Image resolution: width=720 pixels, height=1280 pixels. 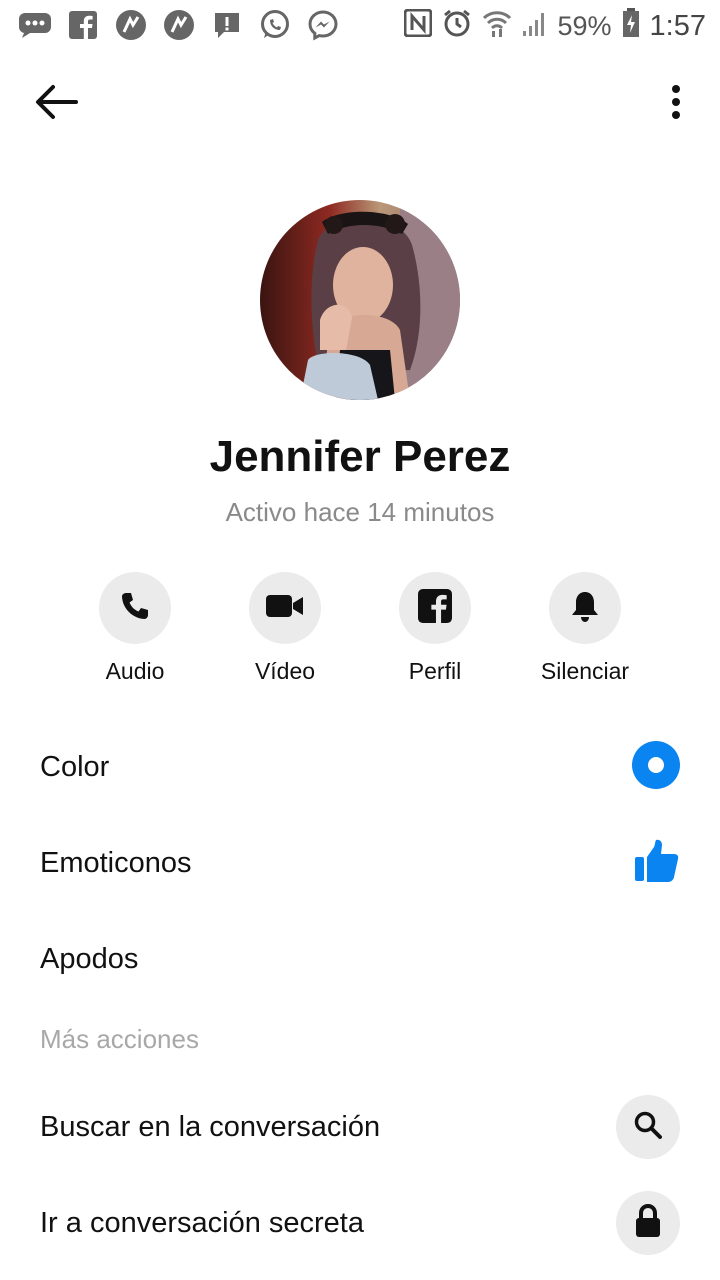 What do you see at coordinates (75, 766) in the screenshot?
I see `color-label: Color` at bounding box center [75, 766].